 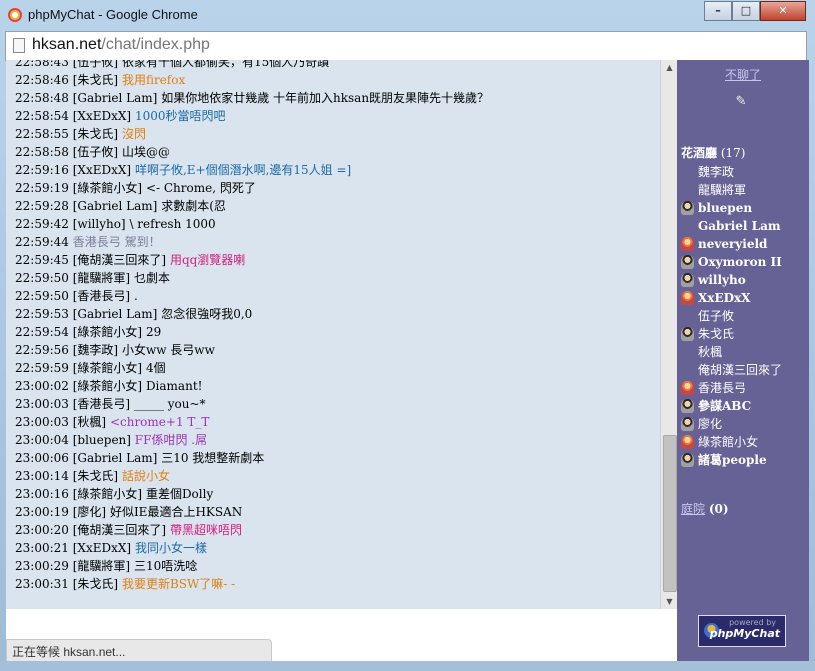 What do you see at coordinates (728, 442) in the screenshot?
I see `user-name: 綠茶館小女` at bounding box center [728, 442].